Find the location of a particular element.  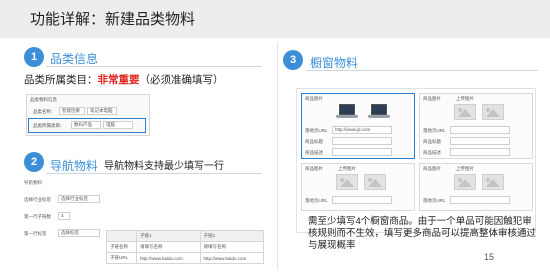

section-3-underline is located at coordinates (422, 70).